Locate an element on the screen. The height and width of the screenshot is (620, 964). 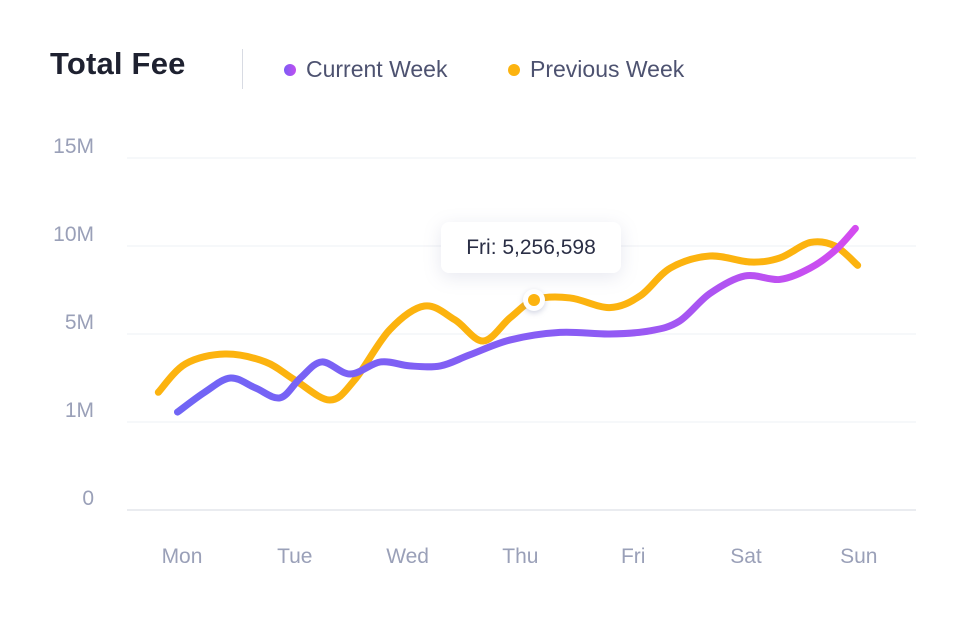
x-tick-label: Fri is located at coordinates (633, 556).